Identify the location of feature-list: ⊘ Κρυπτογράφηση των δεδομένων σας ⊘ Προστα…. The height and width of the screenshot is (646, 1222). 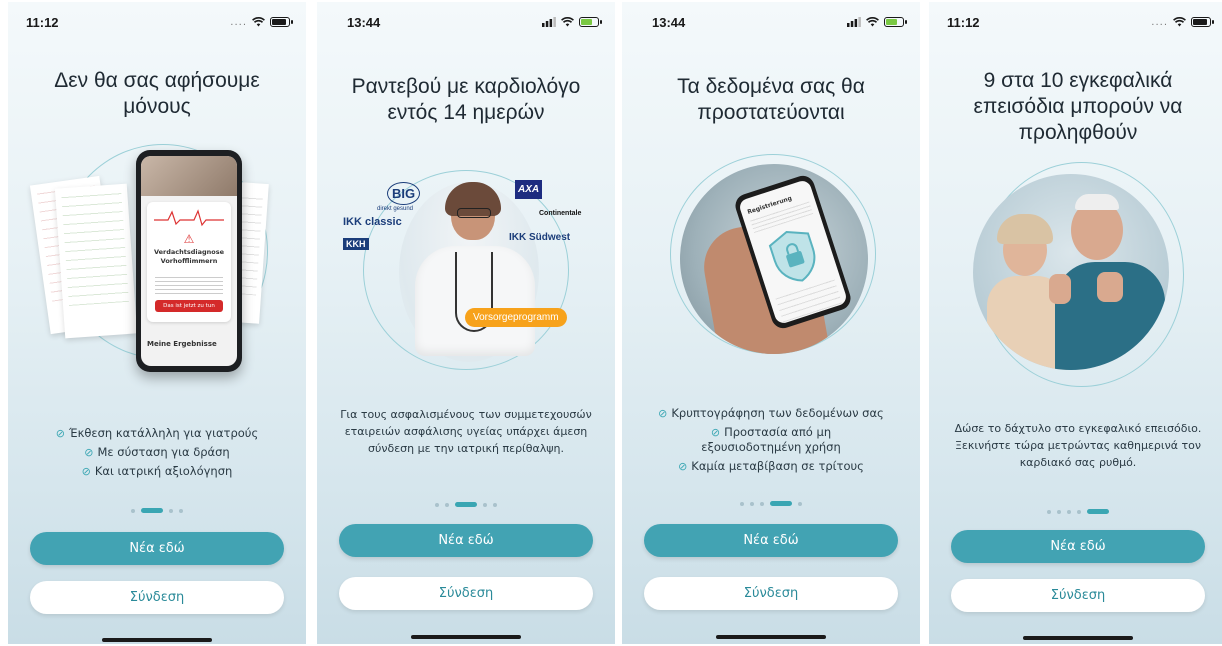
(771, 440).